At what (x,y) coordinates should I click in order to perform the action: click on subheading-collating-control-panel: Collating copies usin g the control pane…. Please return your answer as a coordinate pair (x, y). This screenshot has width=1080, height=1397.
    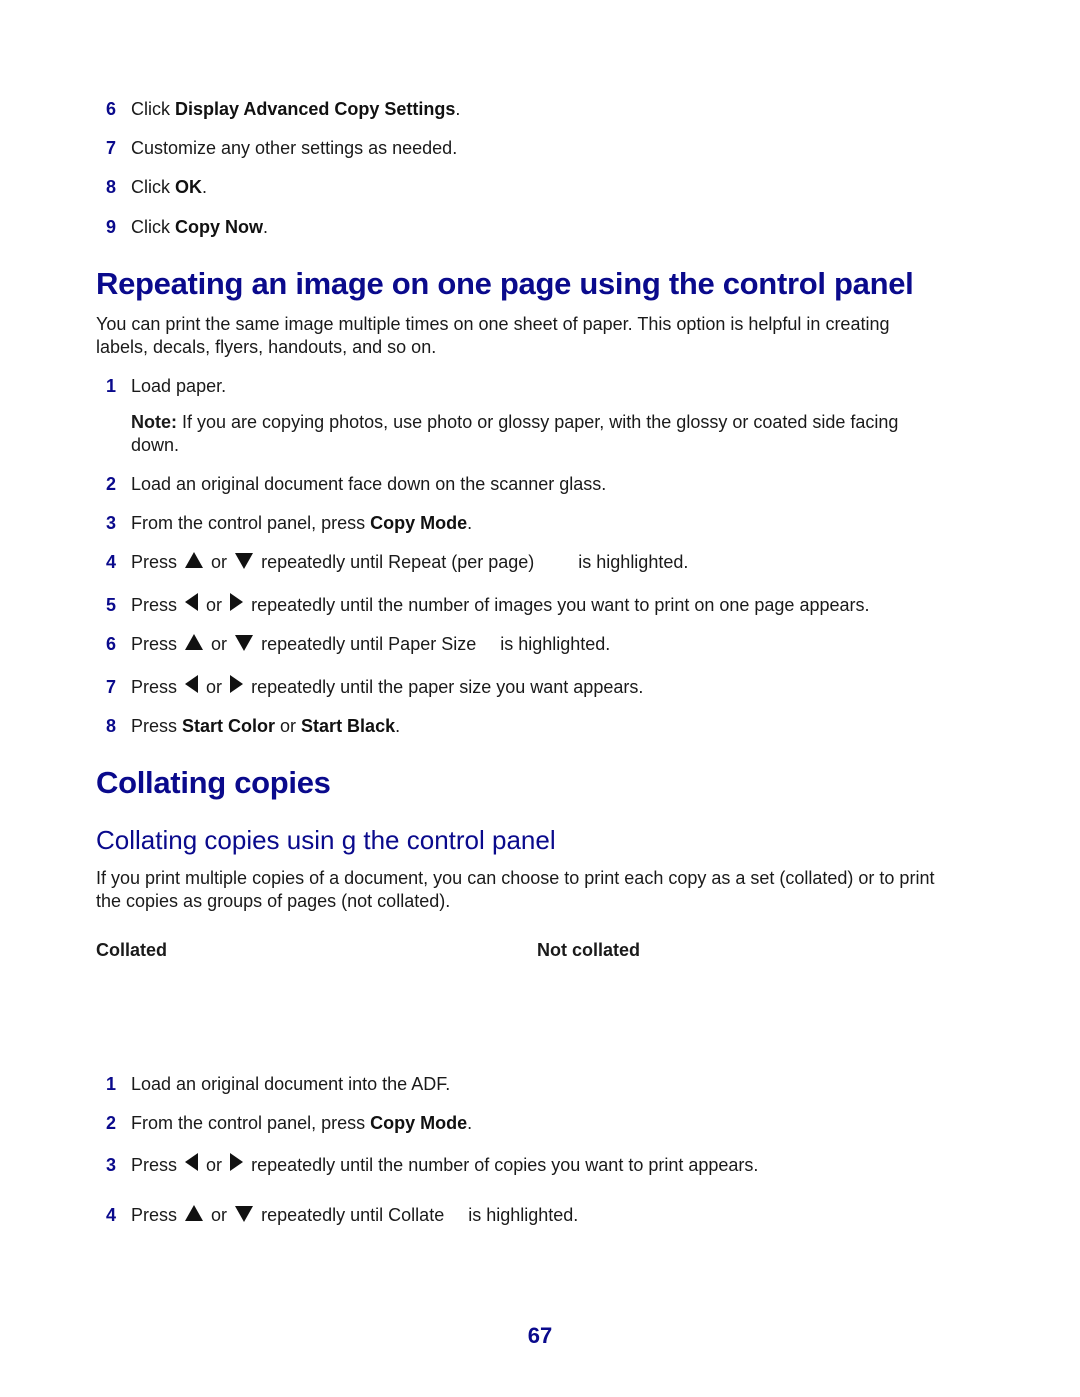
    Looking at the image, I should click on (326, 840).